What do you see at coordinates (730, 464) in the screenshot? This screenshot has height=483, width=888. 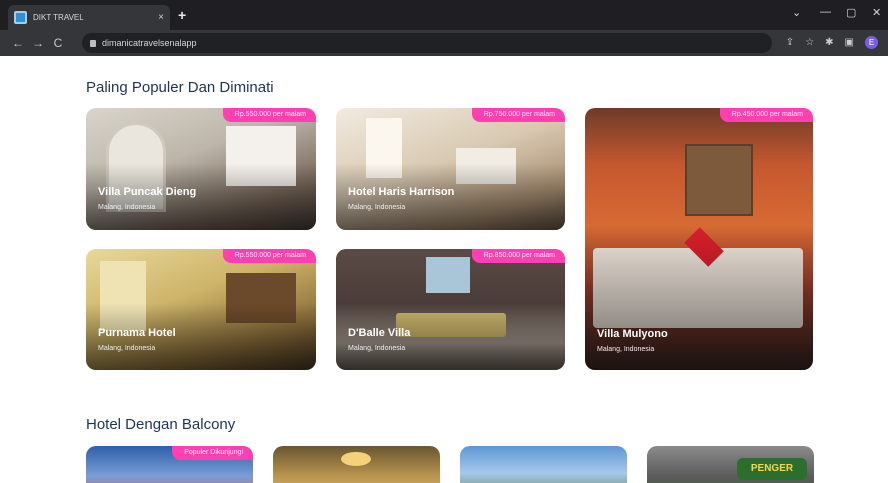 I see `balcony-hotel-card: PENGER` at bounding box center [730, 464].